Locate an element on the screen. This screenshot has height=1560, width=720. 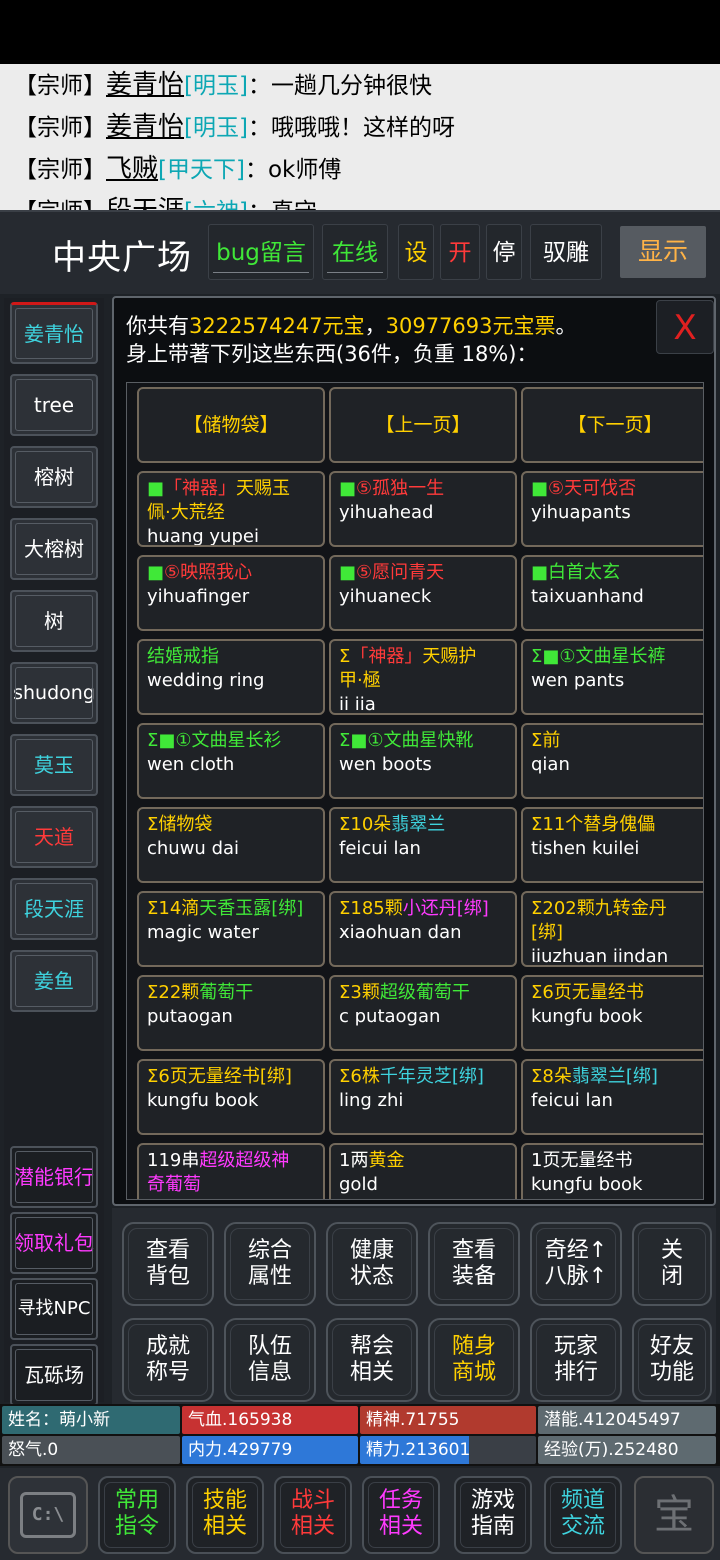
inventory-item: ■⑤天可伐否 yihuapants is located at coordinates (612, 509).